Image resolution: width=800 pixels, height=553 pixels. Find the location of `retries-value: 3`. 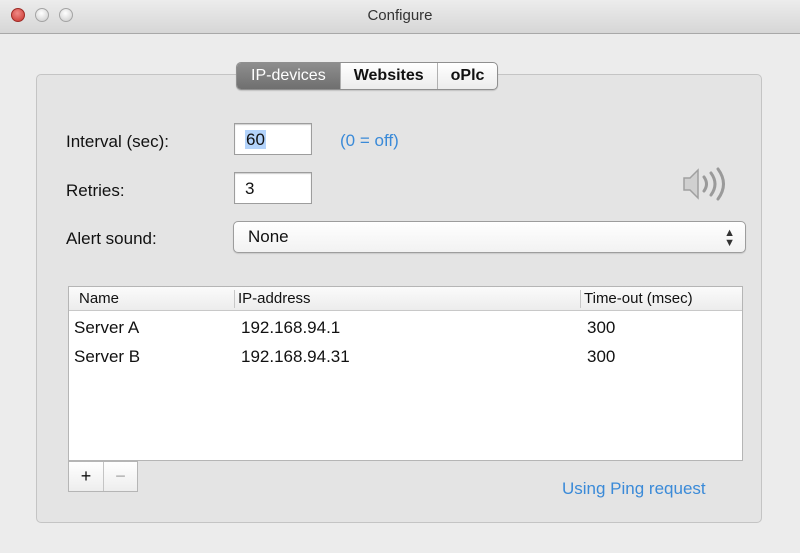

retries-value: 3 is located at coordinates (250, 188).